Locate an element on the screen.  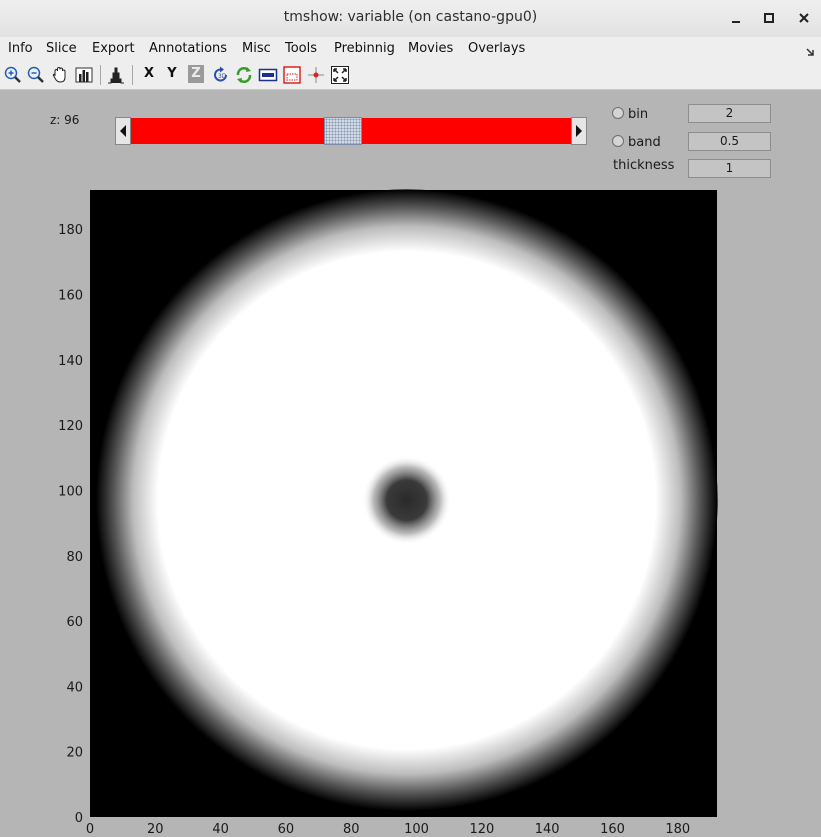
dark-center-spot is located at coordinates (407, 500).